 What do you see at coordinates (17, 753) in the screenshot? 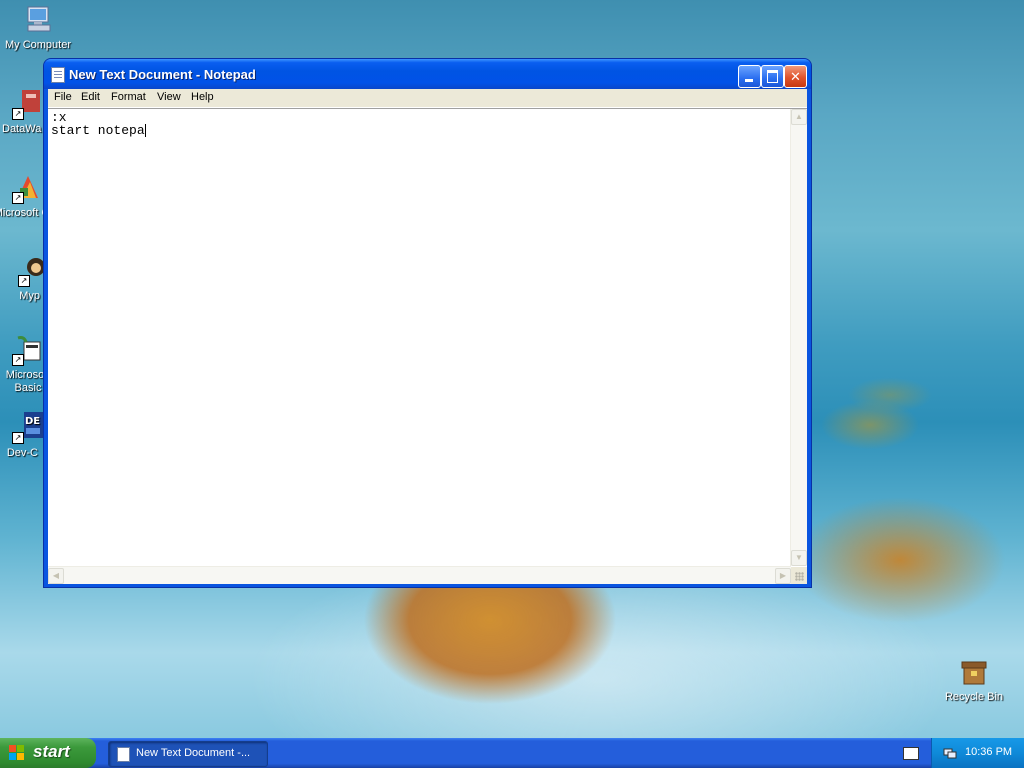
I see `windows-logo-icon` at bounding box center [17, 753].